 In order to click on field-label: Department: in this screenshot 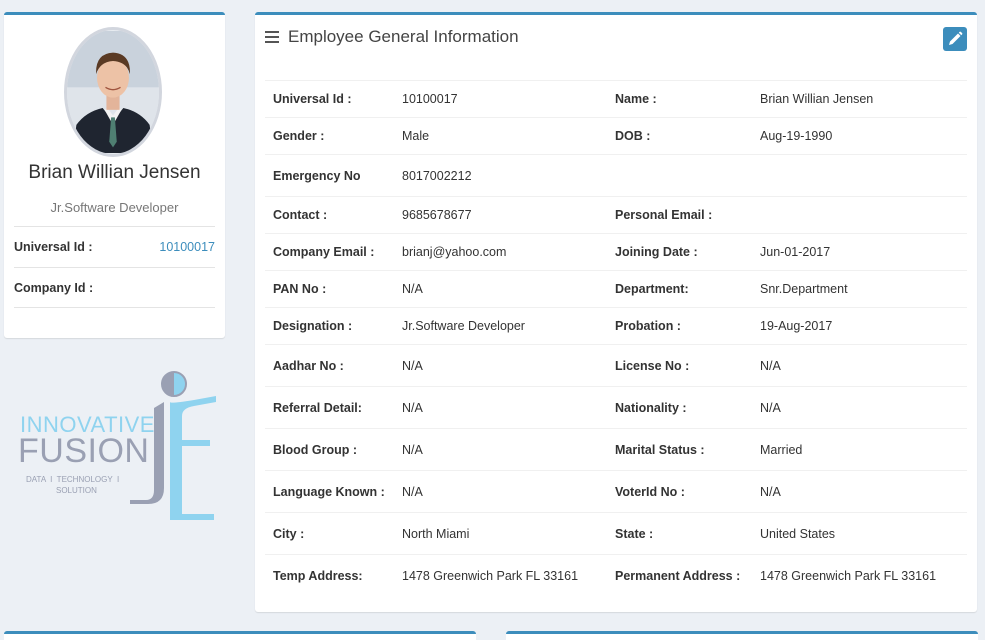, I will do `click(652, 289)`.